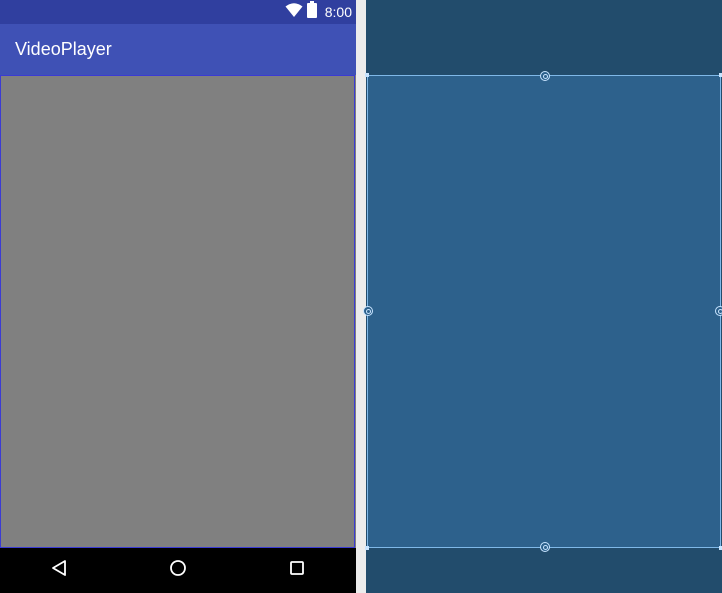 Image resolution: width=722 pixels, height=593 pixels. Describe the element at coordinates (178, 12) in the screenshot. I see `status-bar: 8:00` at that location.